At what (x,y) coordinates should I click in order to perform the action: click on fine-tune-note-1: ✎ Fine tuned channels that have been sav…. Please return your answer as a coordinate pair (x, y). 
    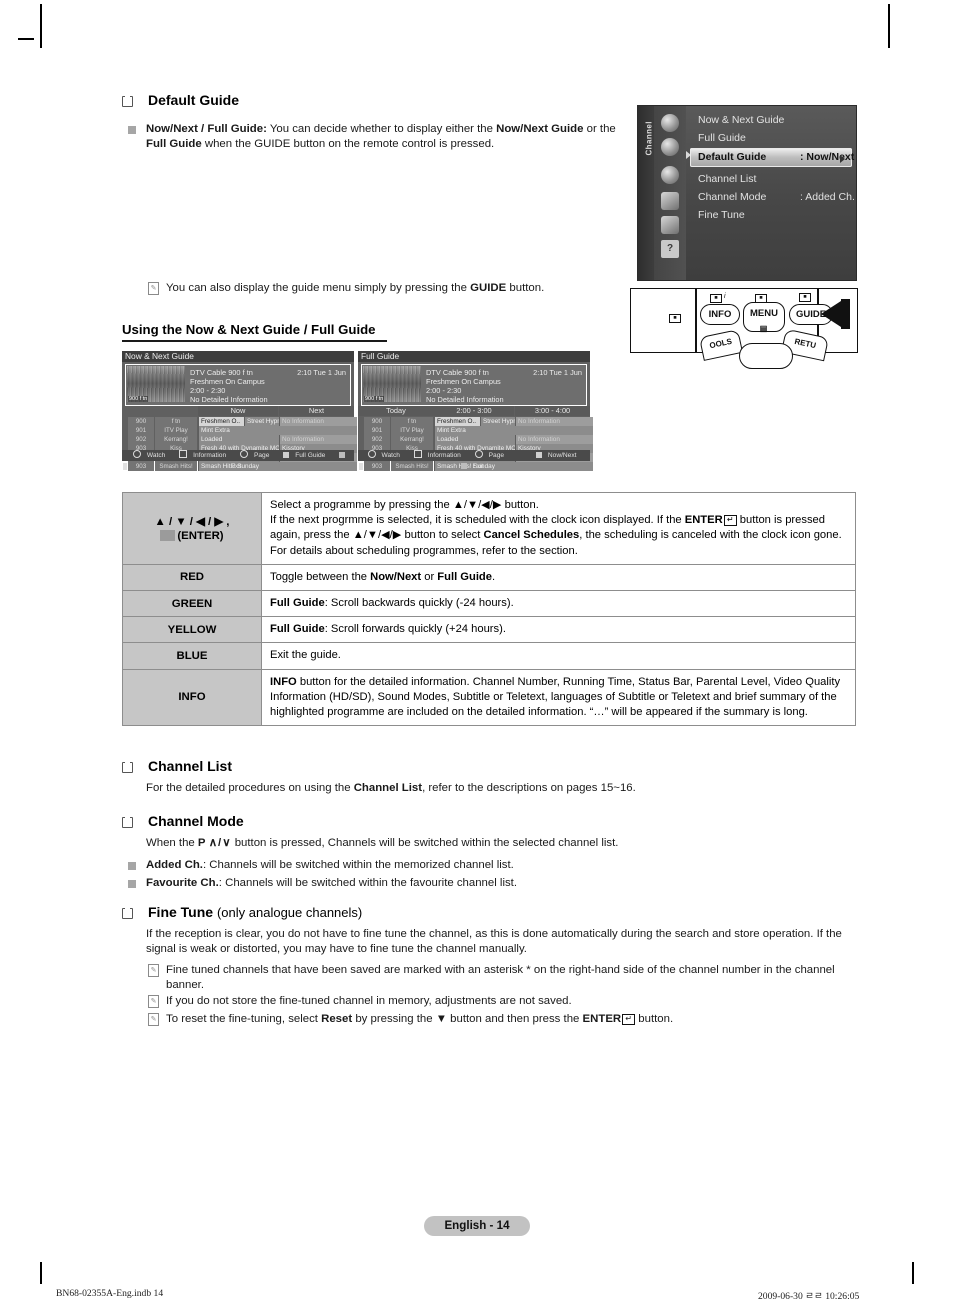
    Looking at the image, I should click on (498, 978).